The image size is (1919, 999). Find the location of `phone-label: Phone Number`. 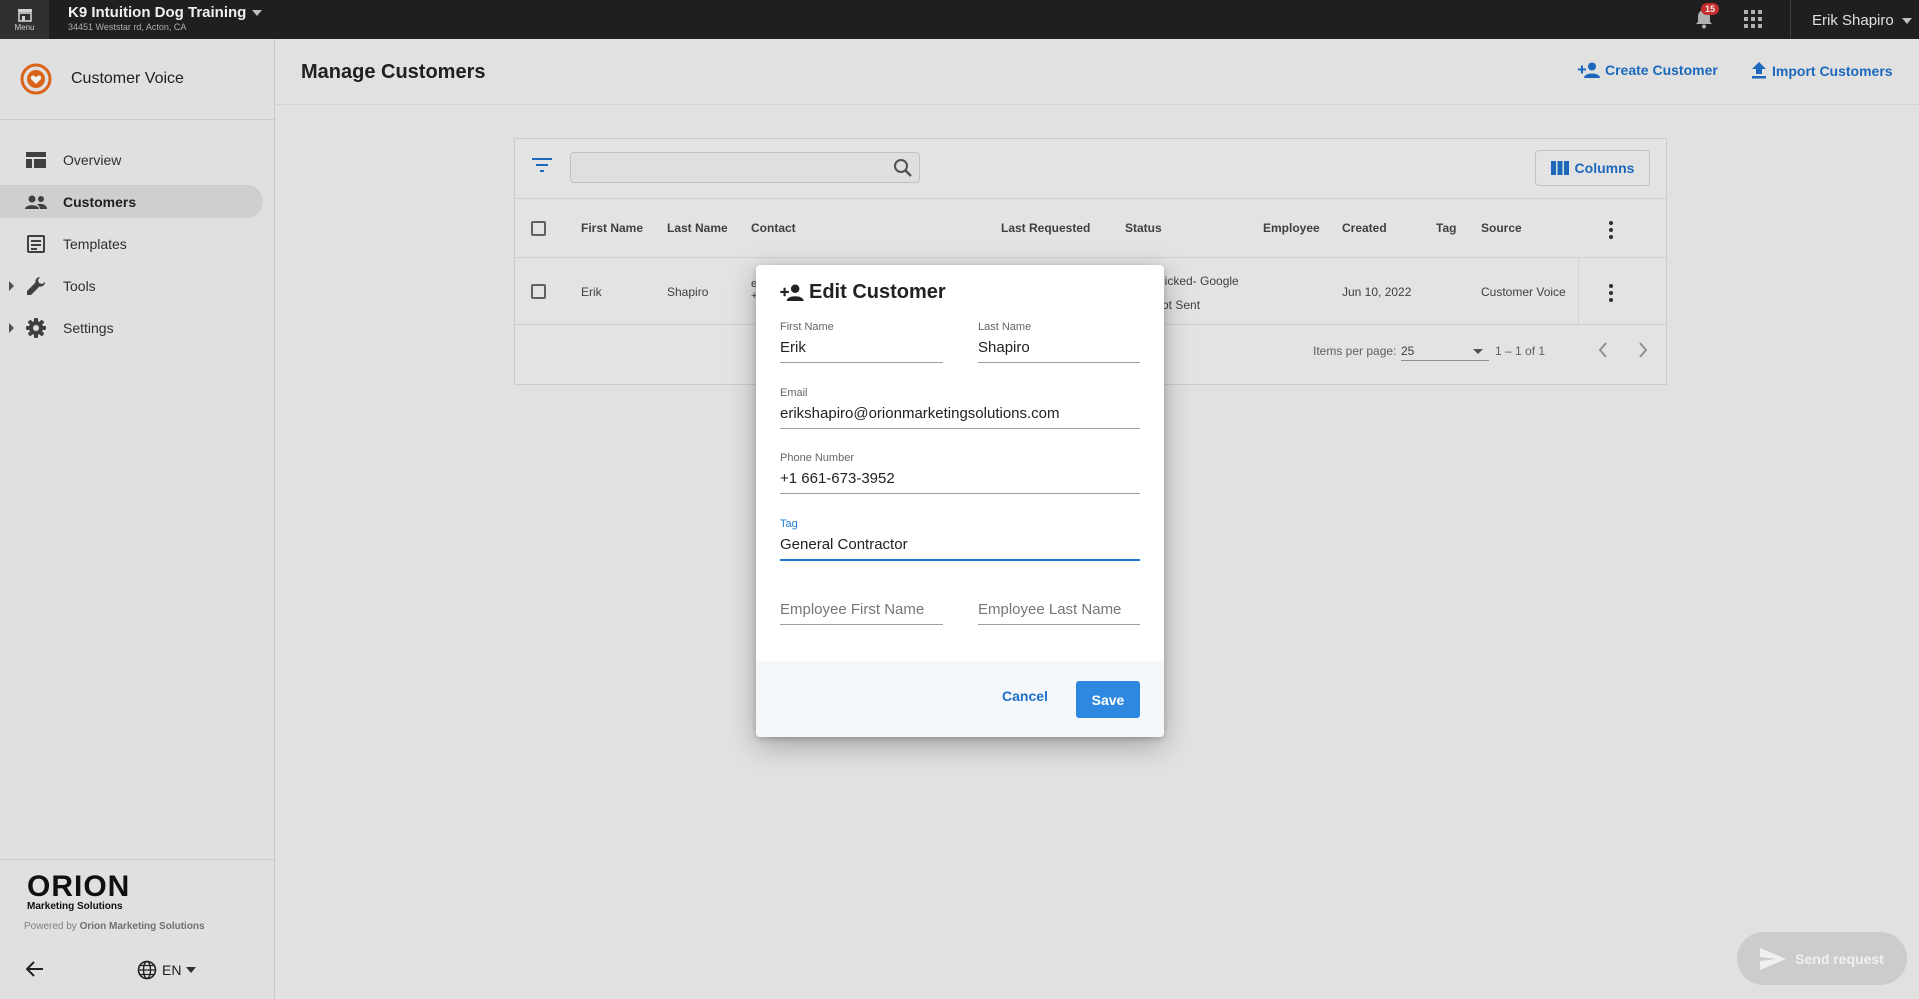

phone-label: Phone Number is located at coordinates (817, 458).